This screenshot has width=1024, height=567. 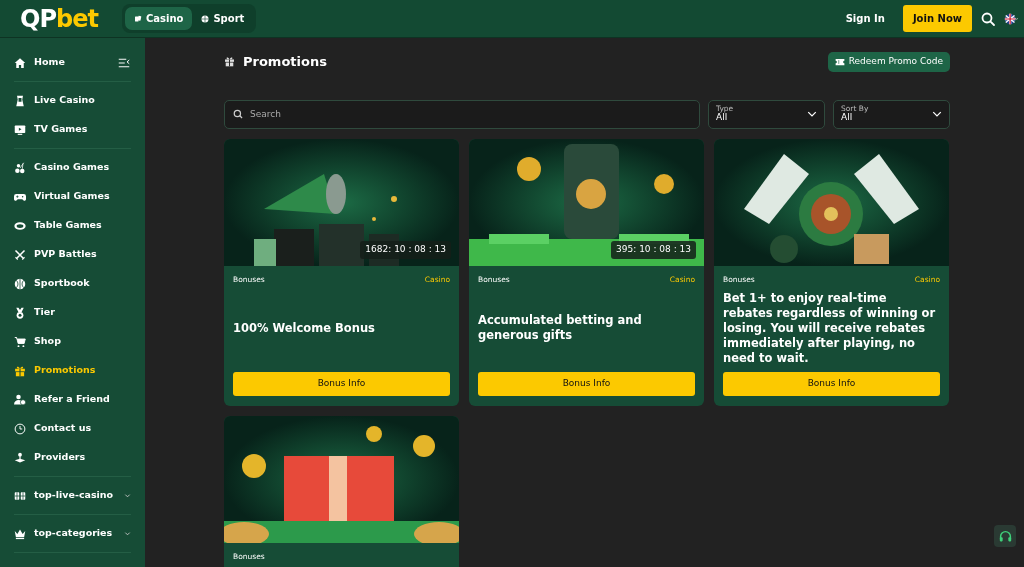 What do you see at coordinates (20, 341) in the screenshot?
I see `cart-icon` at bounding box center [20, 341].